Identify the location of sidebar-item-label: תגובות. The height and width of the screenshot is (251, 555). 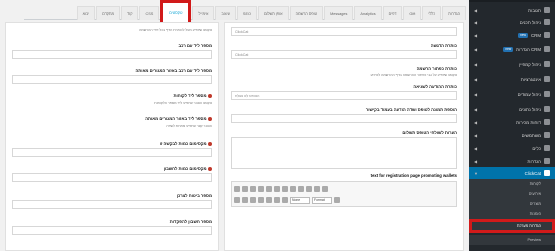
(534, 10).